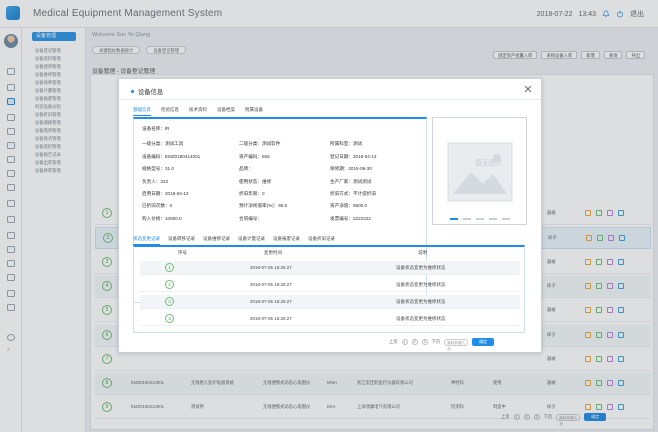 The height and width of the screenshot is (432, 658). I want to click on image-placeholder-text: 暂无图片, so click(489, 163).